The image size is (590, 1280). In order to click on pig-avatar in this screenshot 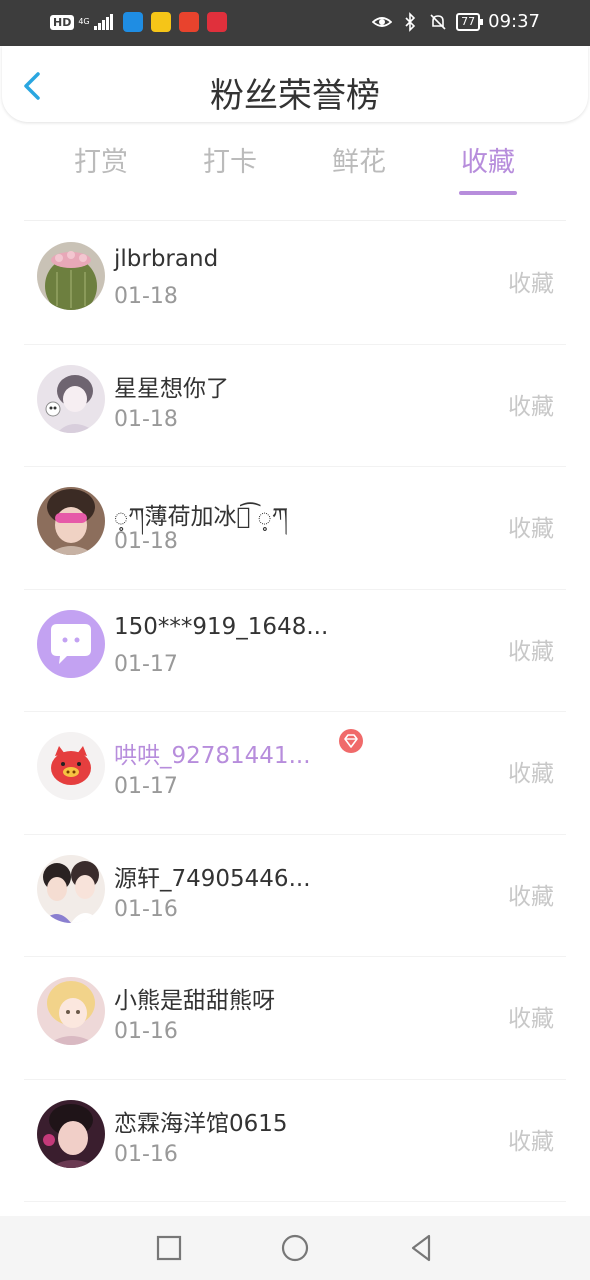, I will do `click(71, 766)`.